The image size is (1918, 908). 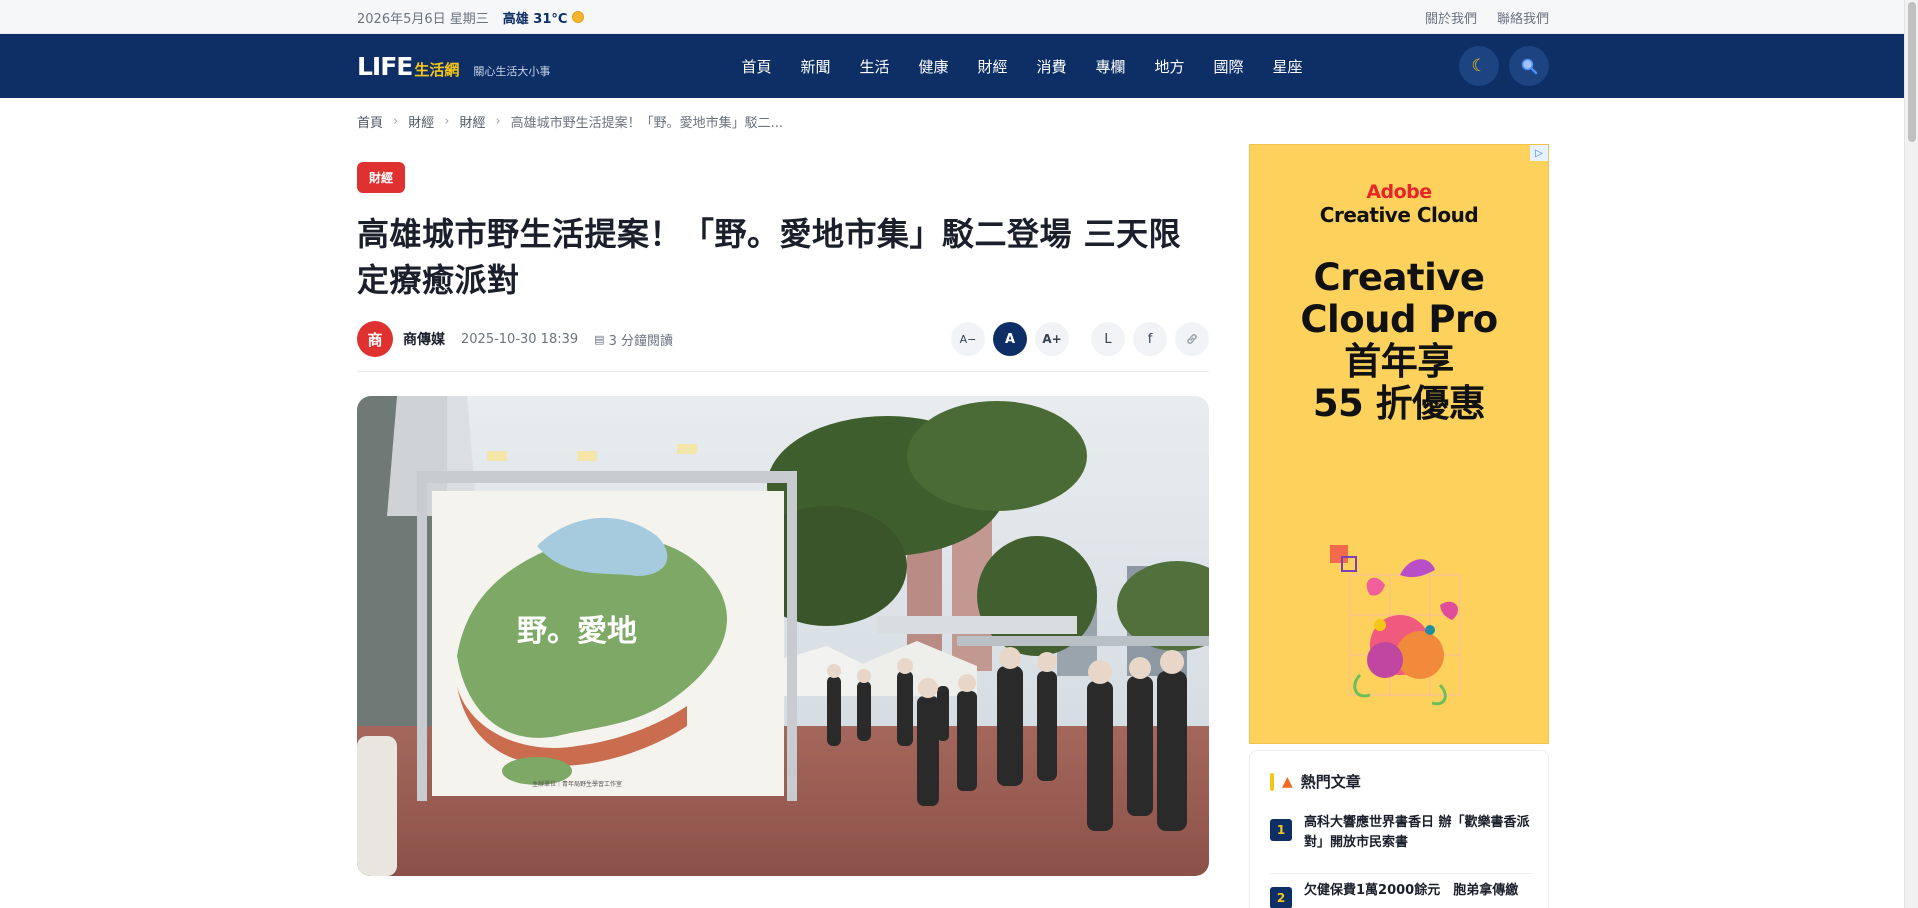 I want to click on read-time: ▤ 3 分鐘閱讀, so click(x=633, y=339).